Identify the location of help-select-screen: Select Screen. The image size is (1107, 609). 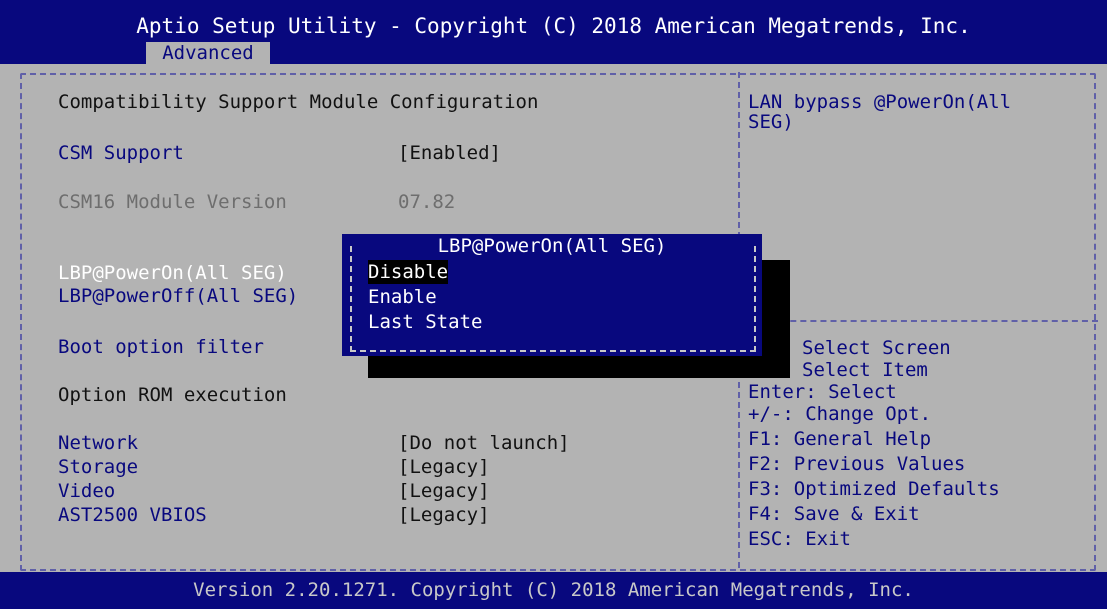
(876, 348).